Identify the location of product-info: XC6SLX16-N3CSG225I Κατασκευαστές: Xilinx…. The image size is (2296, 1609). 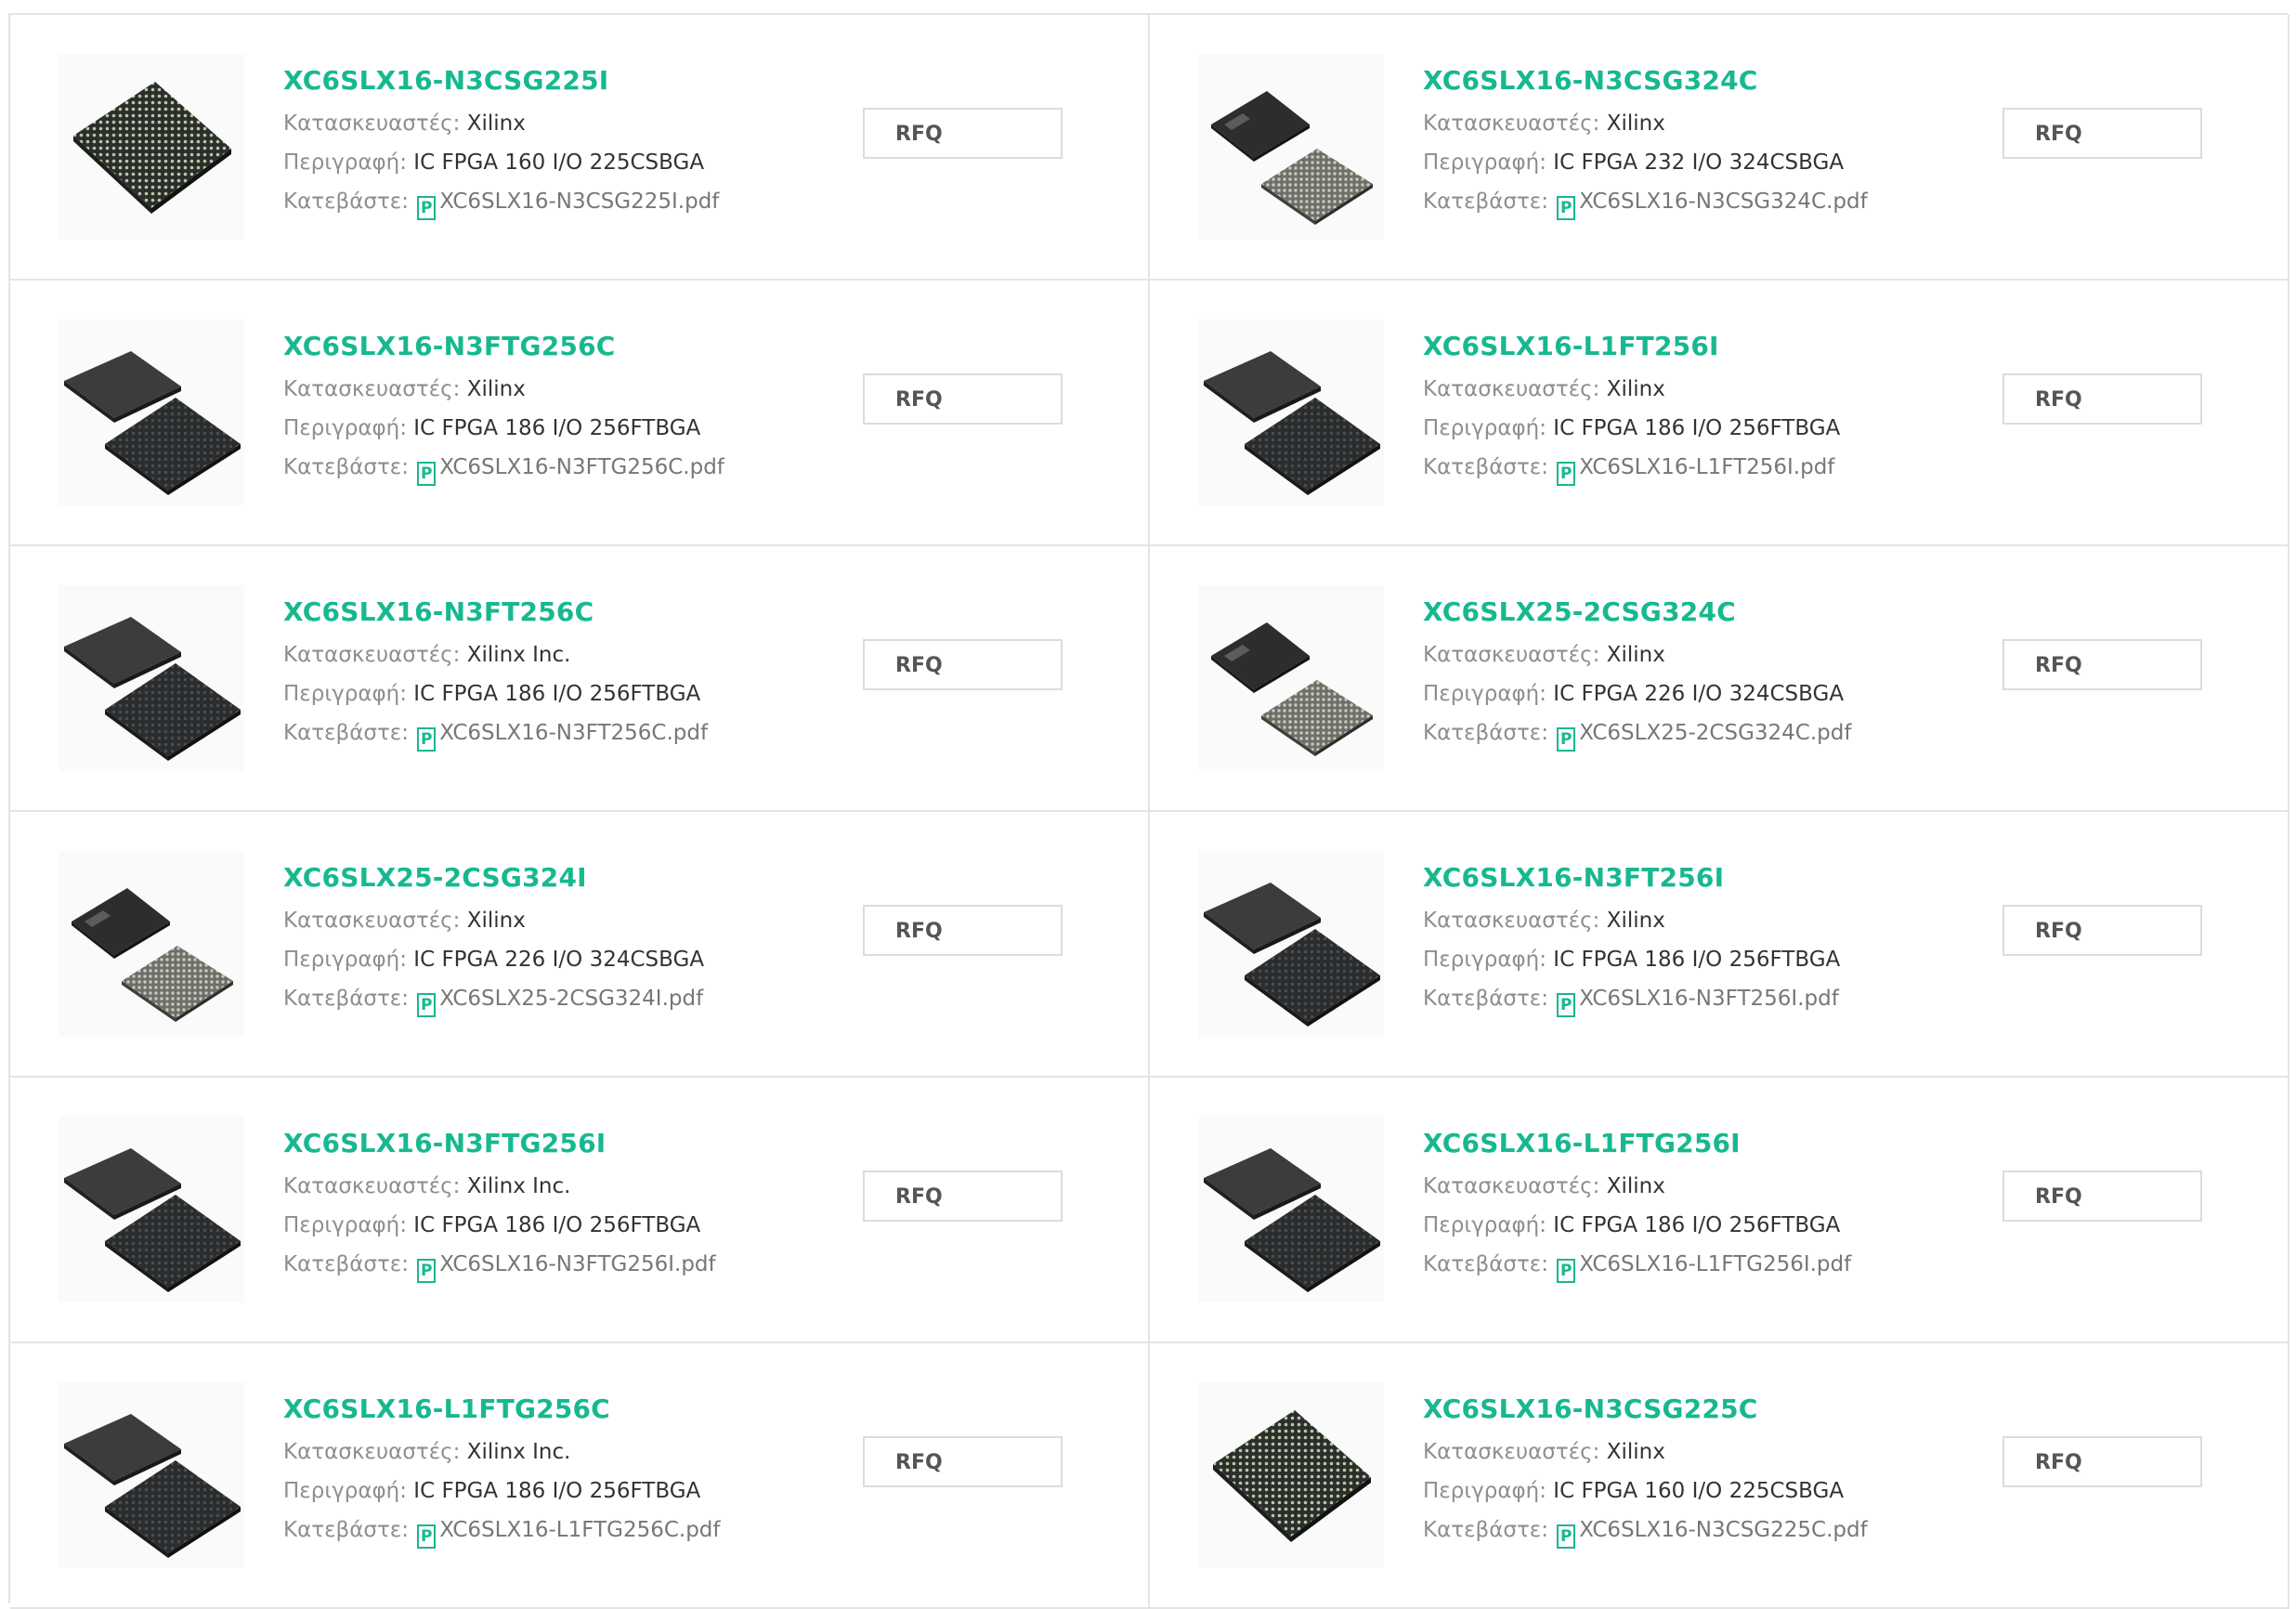
(501, 142).